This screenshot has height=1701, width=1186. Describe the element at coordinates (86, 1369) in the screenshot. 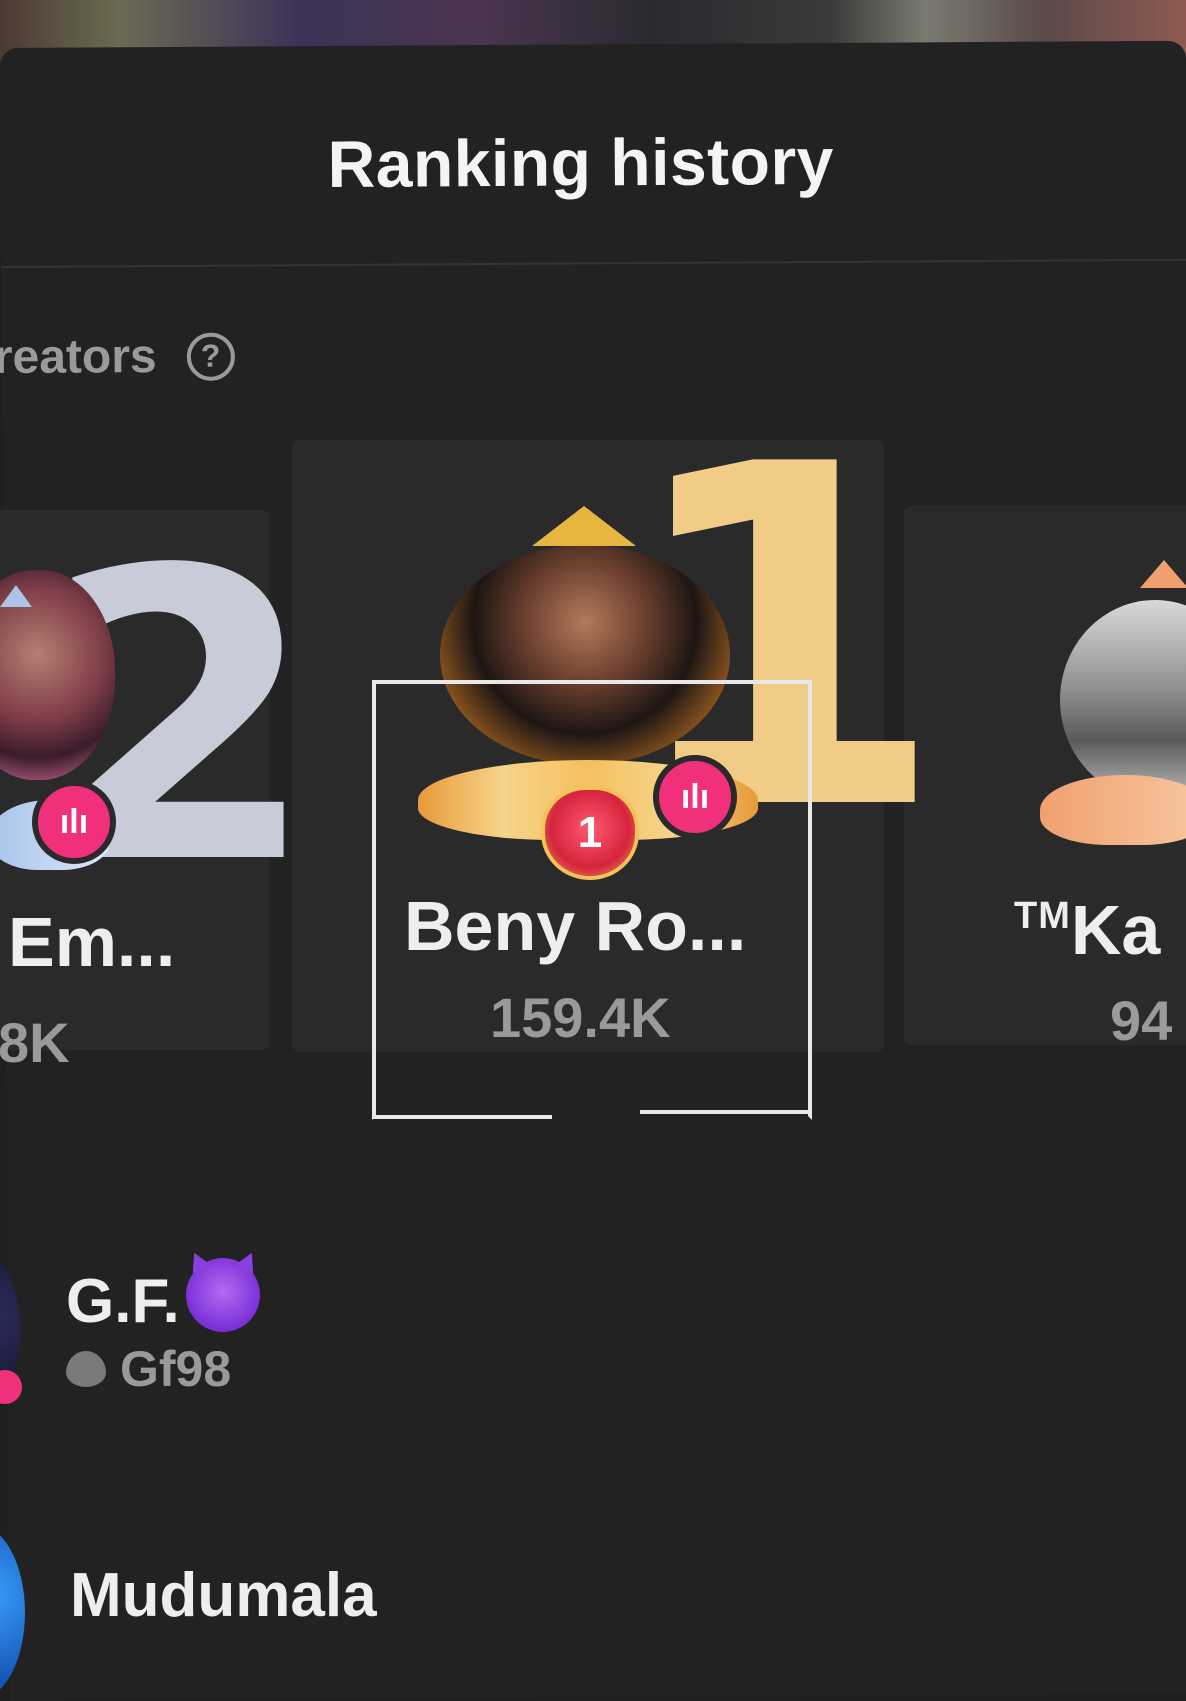

I see `fan-club-icon` at that location.